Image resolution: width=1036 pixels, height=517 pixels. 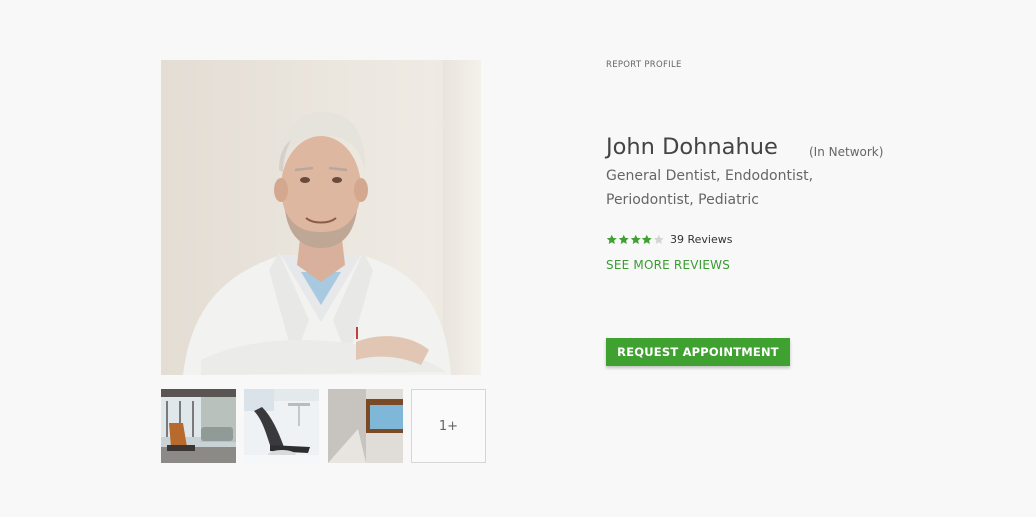 What do you see at coordinates (669, 239) in the screenshot?
I see `rating-row: 39 Reviews` at bounding box center [669, 239].